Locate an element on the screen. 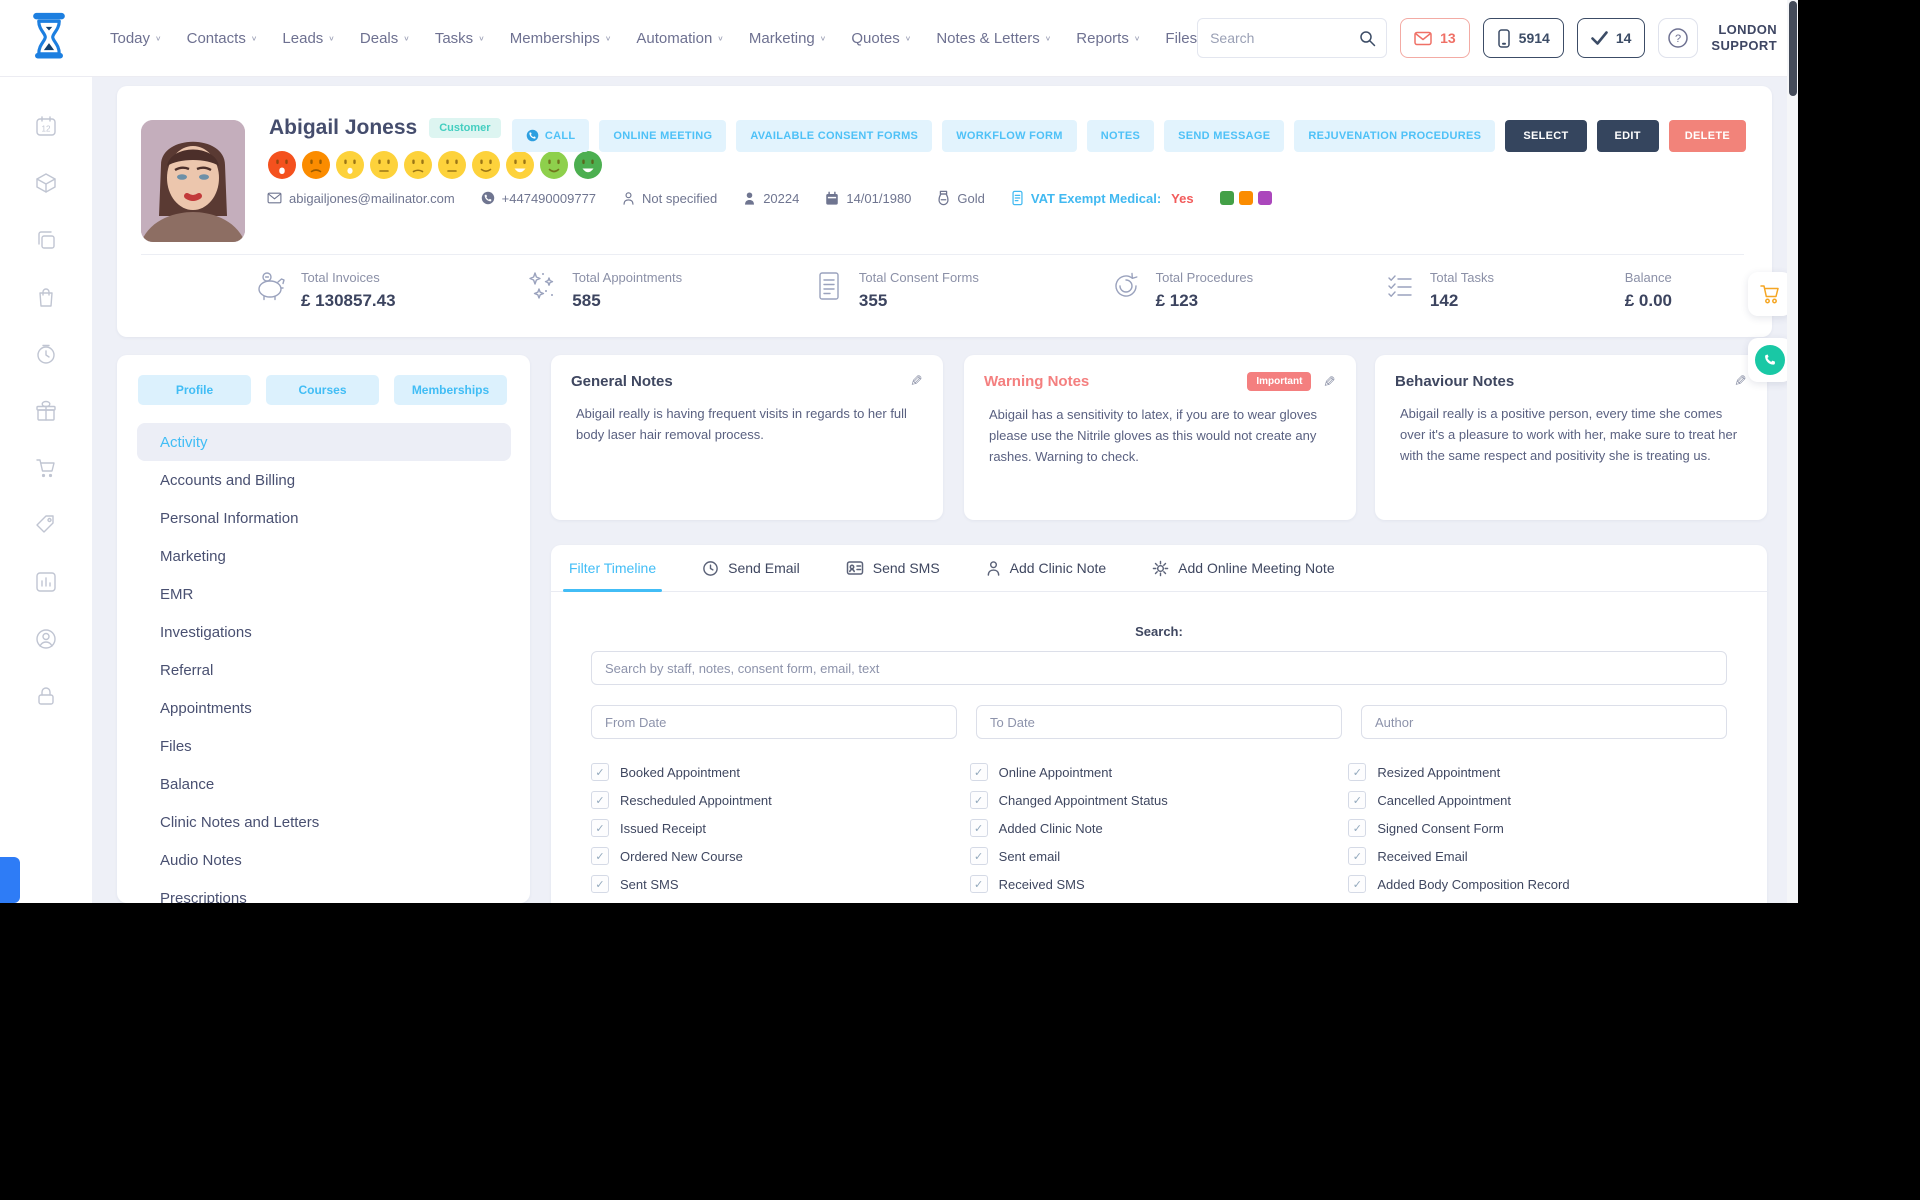 The width and height of the screenshot is (1920, 1200). send-message-button: SEND MESSAGE is located at coordinates (1224, 135).